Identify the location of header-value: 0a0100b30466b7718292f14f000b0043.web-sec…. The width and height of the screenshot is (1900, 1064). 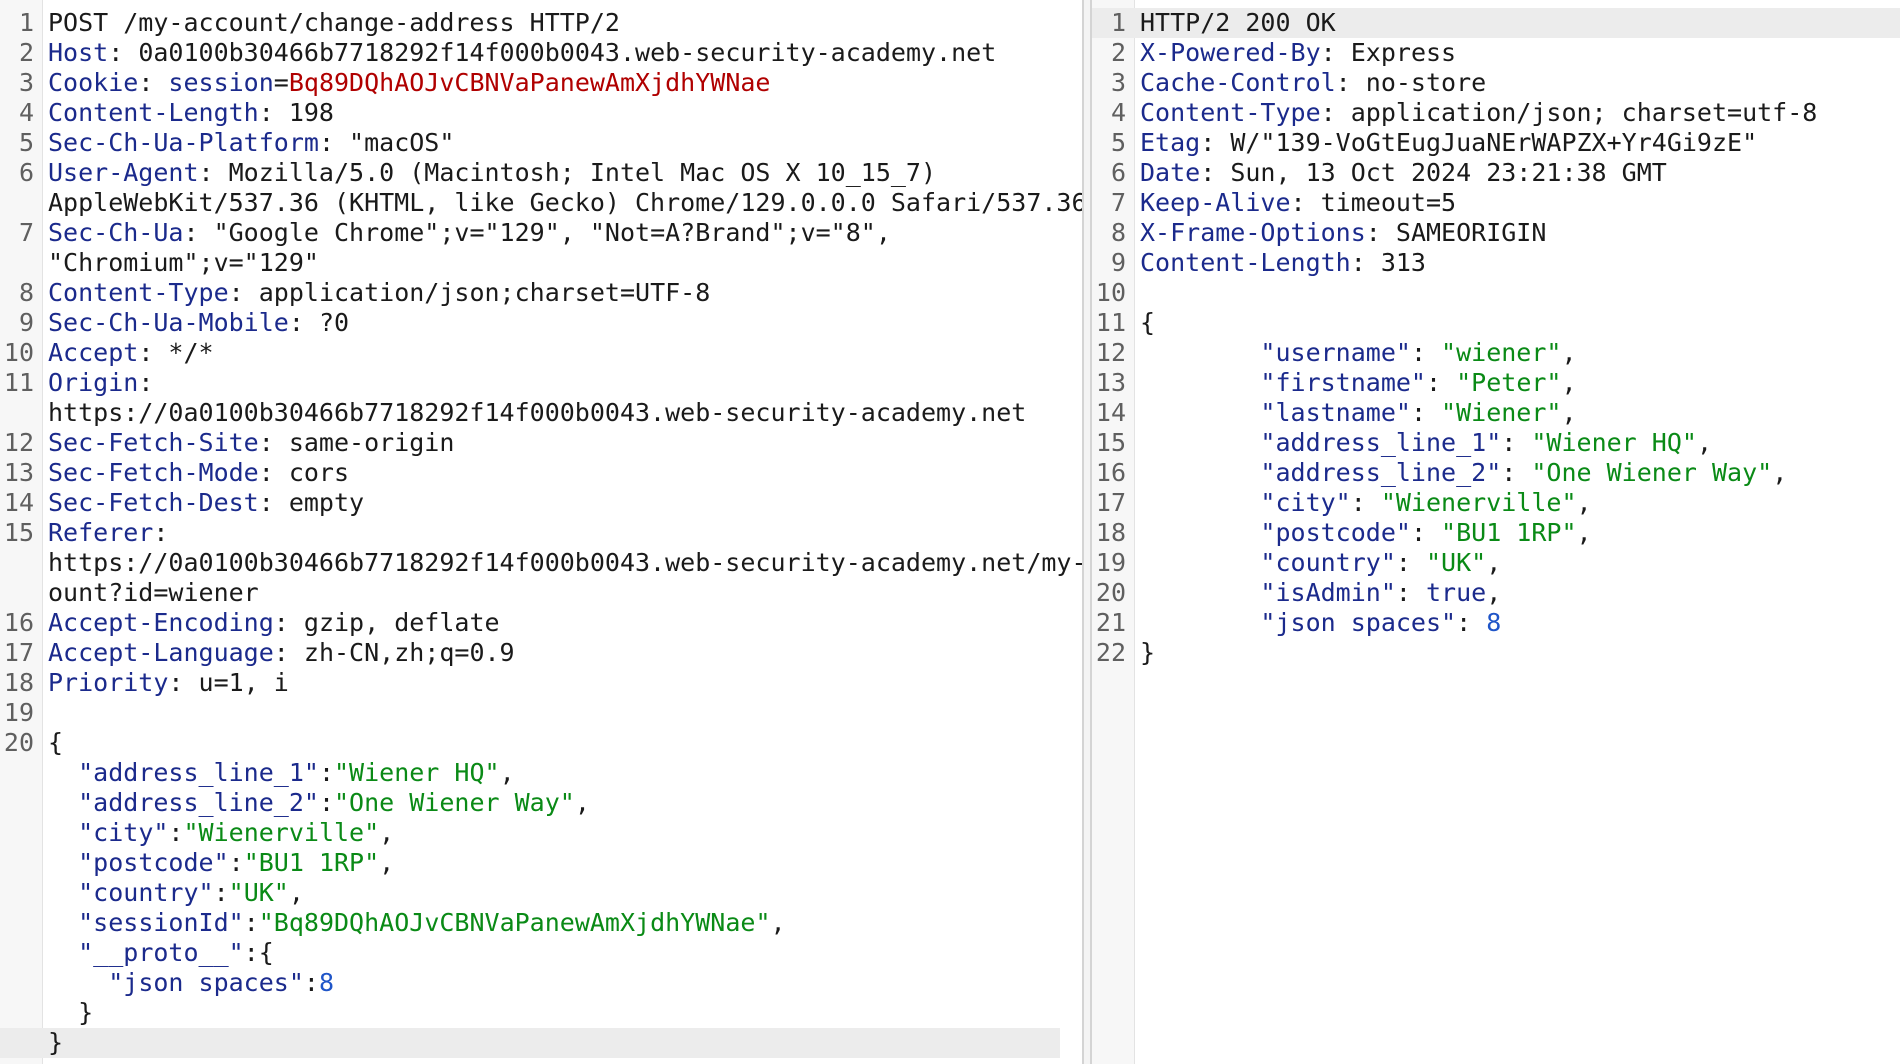
(567, 52).